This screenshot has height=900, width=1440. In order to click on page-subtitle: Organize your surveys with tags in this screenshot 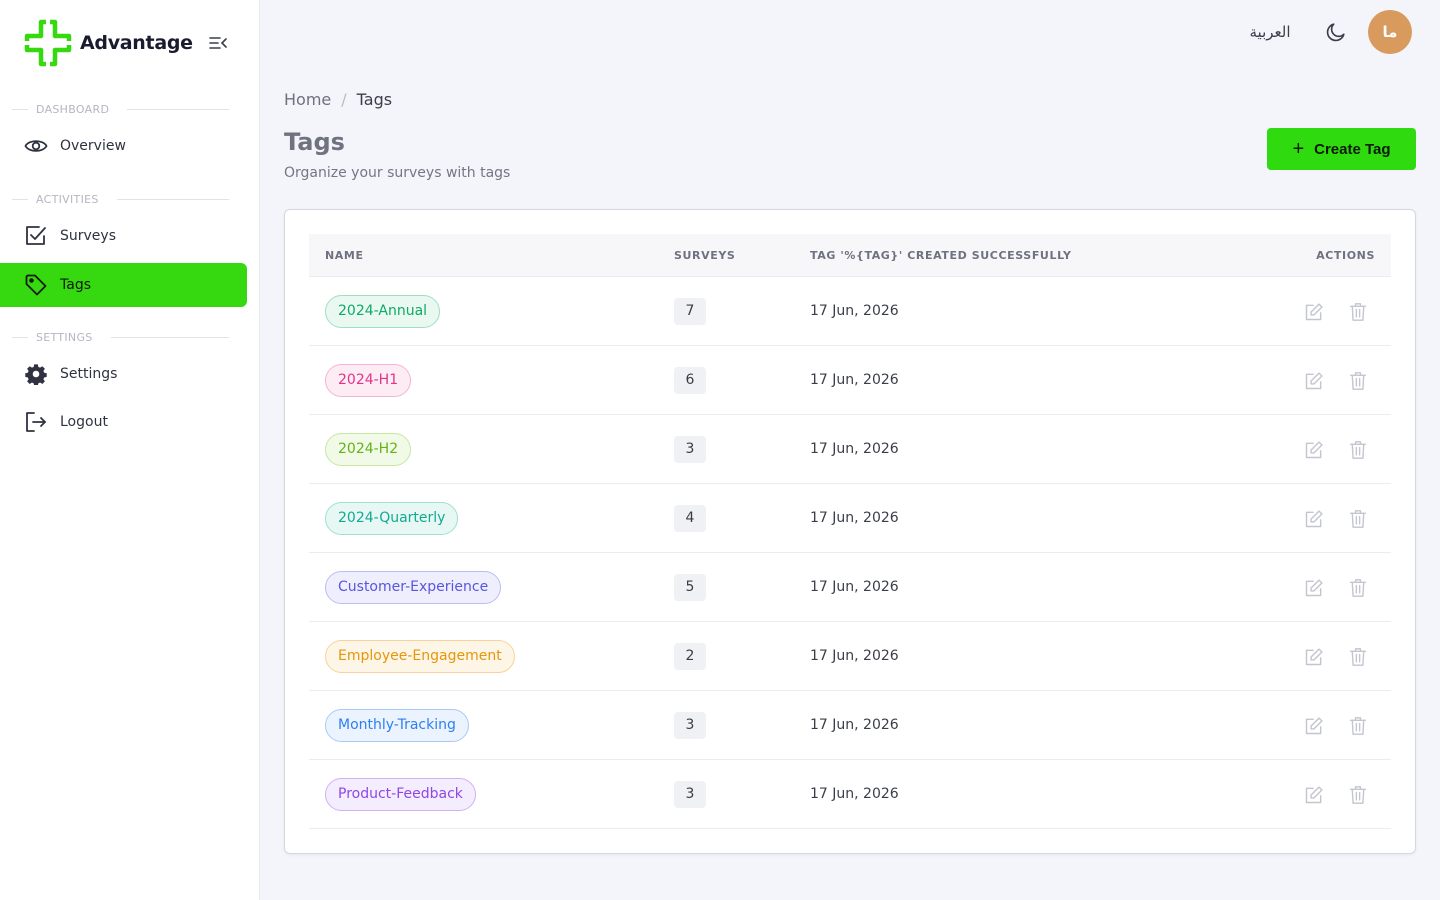, I will do `click(397, 173)`.